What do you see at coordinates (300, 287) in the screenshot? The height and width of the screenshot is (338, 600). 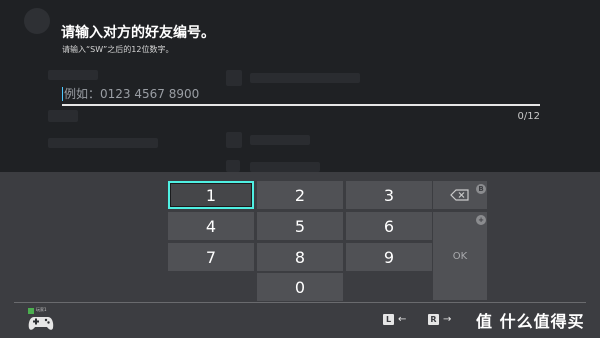 I see `key-0: 0` at bounding box center [300, 287].